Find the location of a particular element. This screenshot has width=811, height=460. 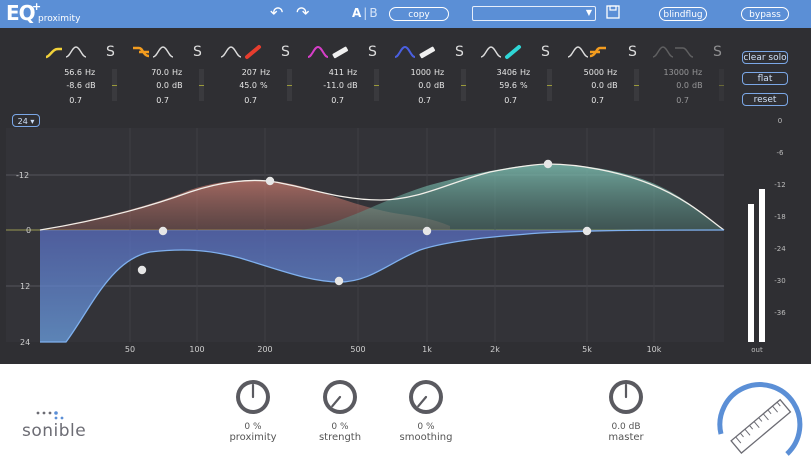

clear-solo-button: clear solo is located at coordinates (765, 57).